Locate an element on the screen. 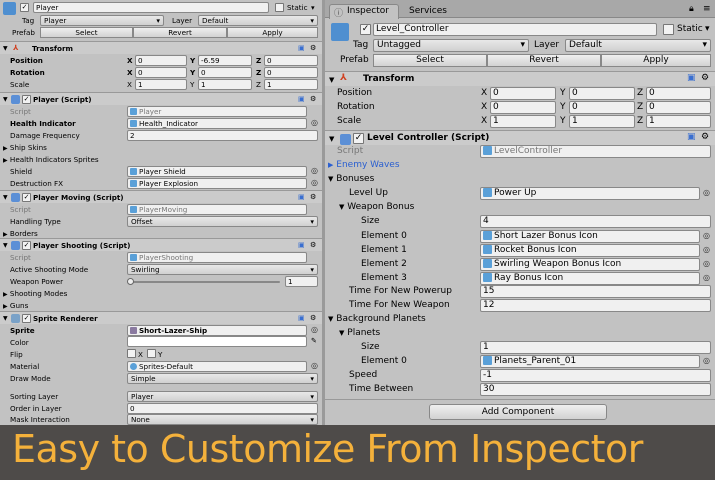  sorting-layer-dropdown: Player ▾ is located at coordinates (222, 396).